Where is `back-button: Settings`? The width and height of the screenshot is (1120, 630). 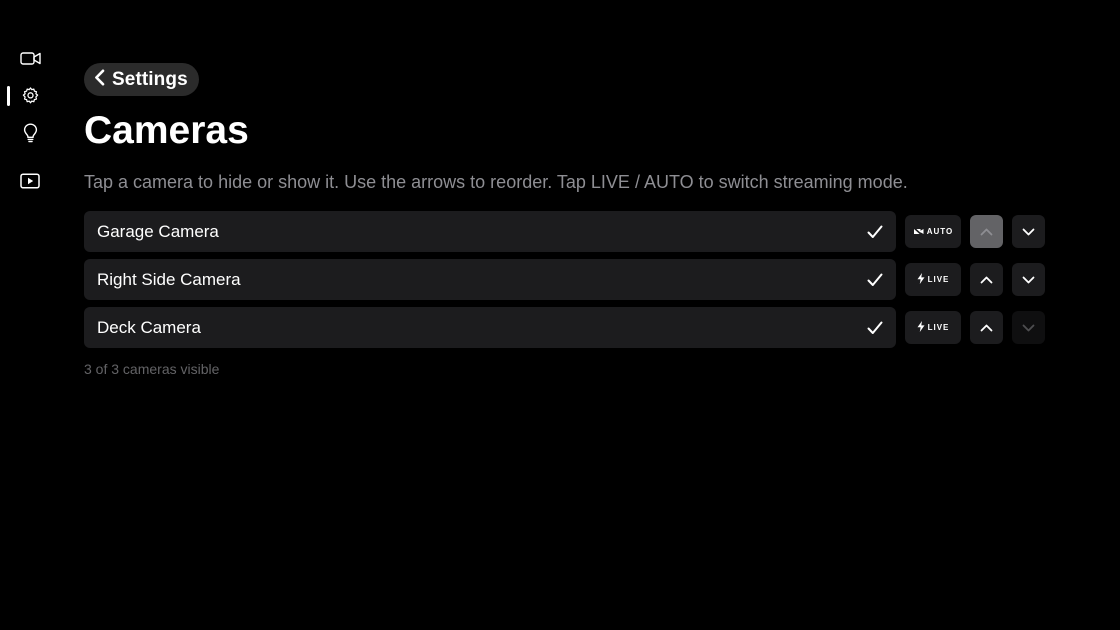 back-button: Settings is located at coordinates (141, 79).